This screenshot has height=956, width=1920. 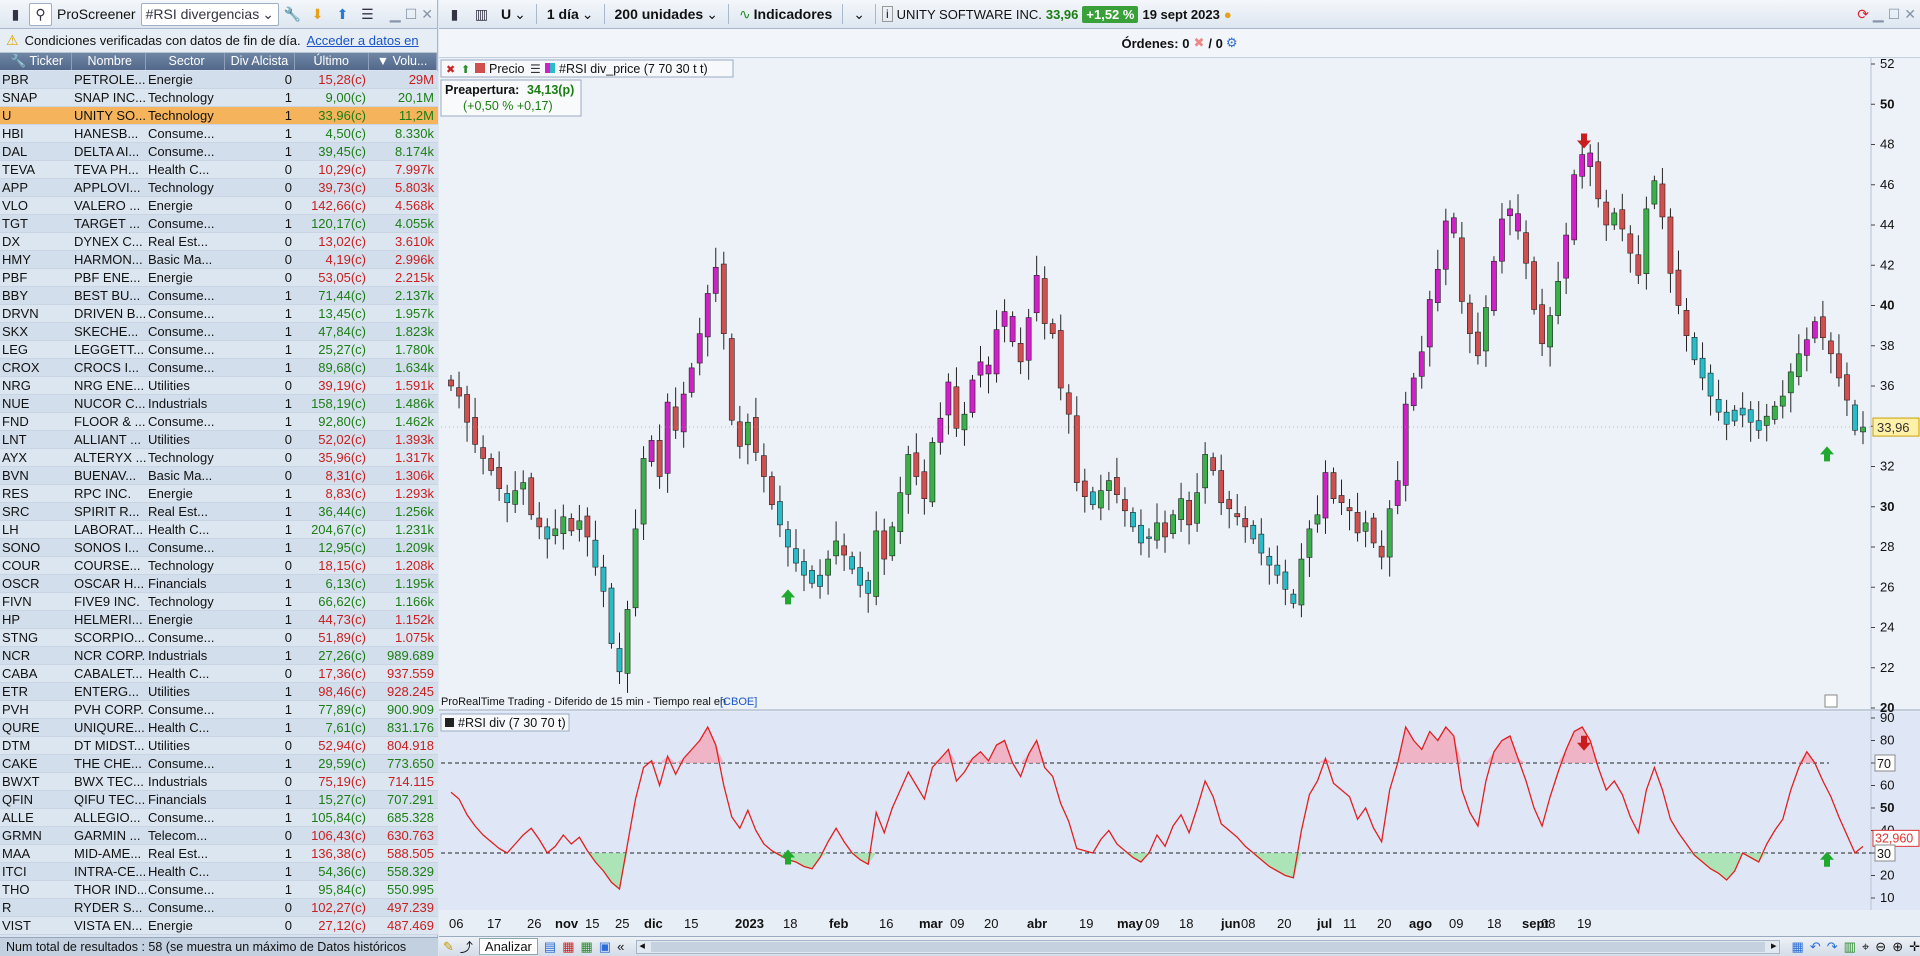 What do you see at coordinates (219, 314) in the screenshot?
I see `table-row: DRVN DRIVEN B... Consume... 1 13,45(c) 1.957k` at bounding box center [219, 314].